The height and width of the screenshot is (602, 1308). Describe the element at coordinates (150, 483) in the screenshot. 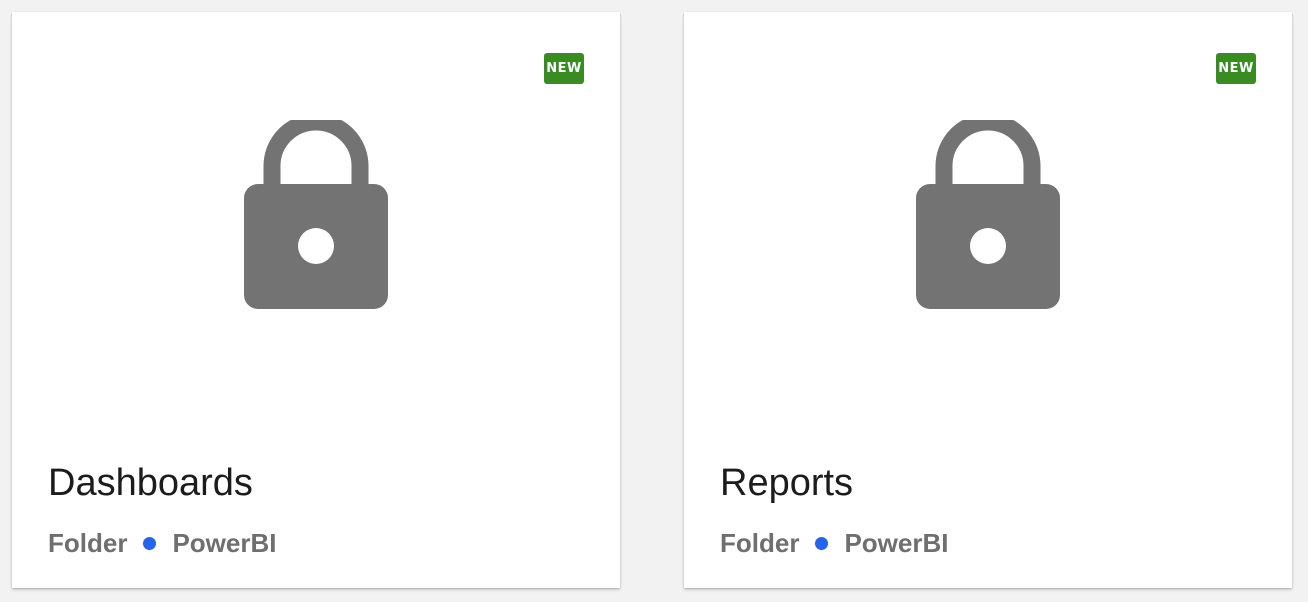

I see `card-title: Dashboards` at that location.